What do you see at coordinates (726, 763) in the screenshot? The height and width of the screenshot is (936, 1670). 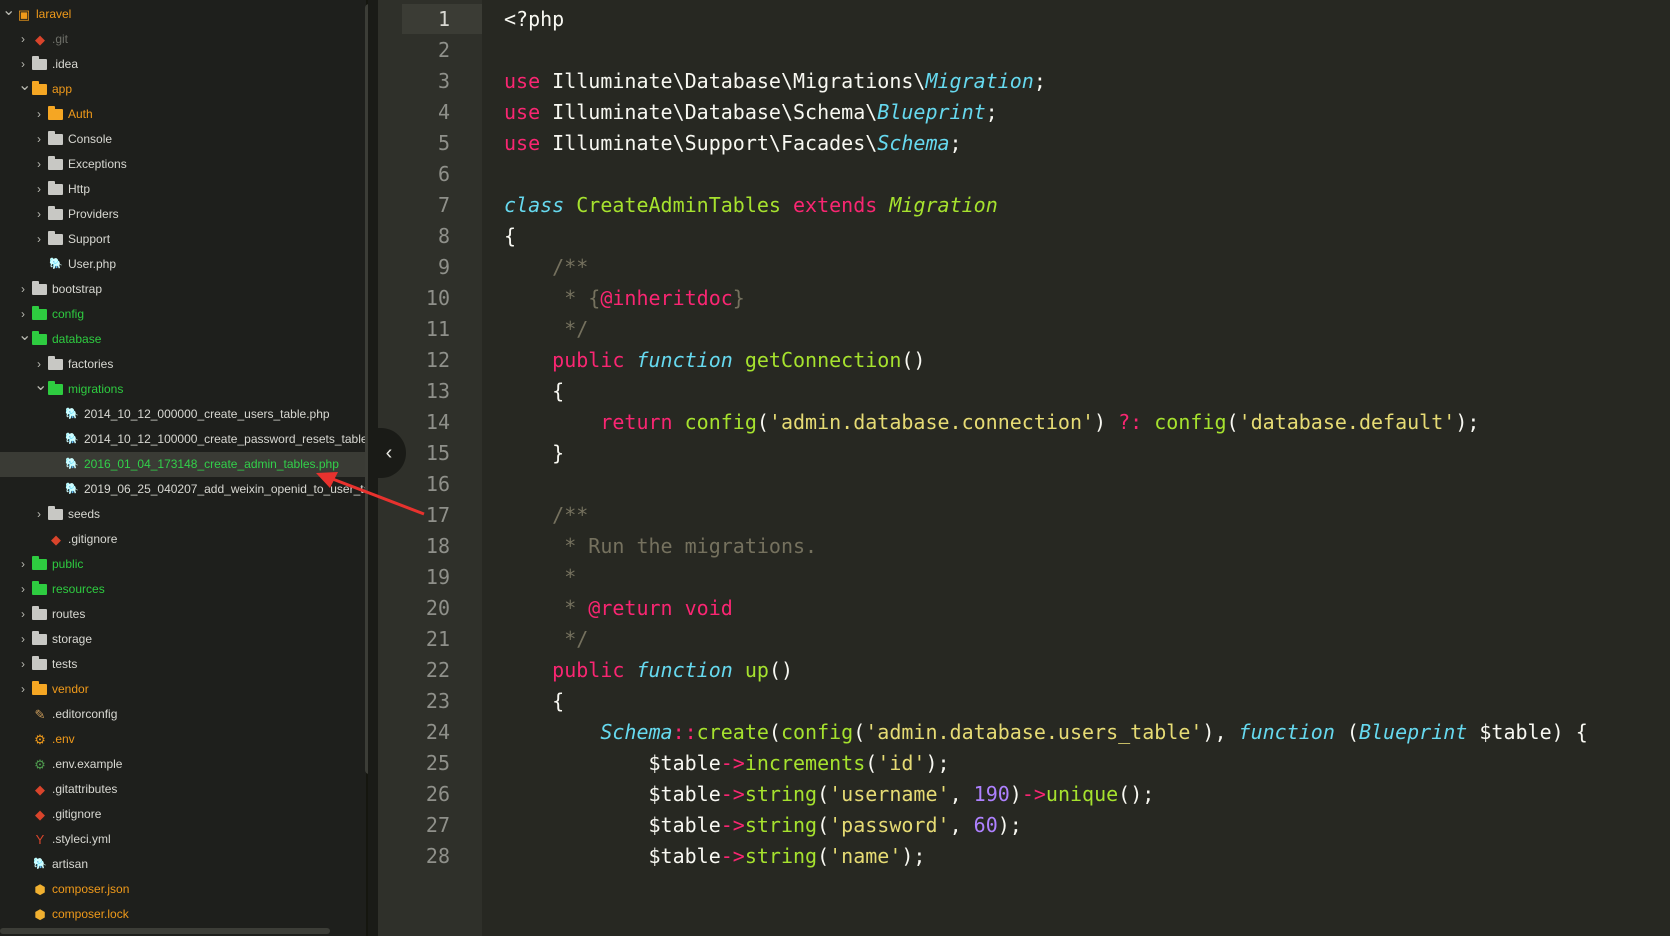 I see `code-line: $table->increments('id');` at bounding box center [726, 763].